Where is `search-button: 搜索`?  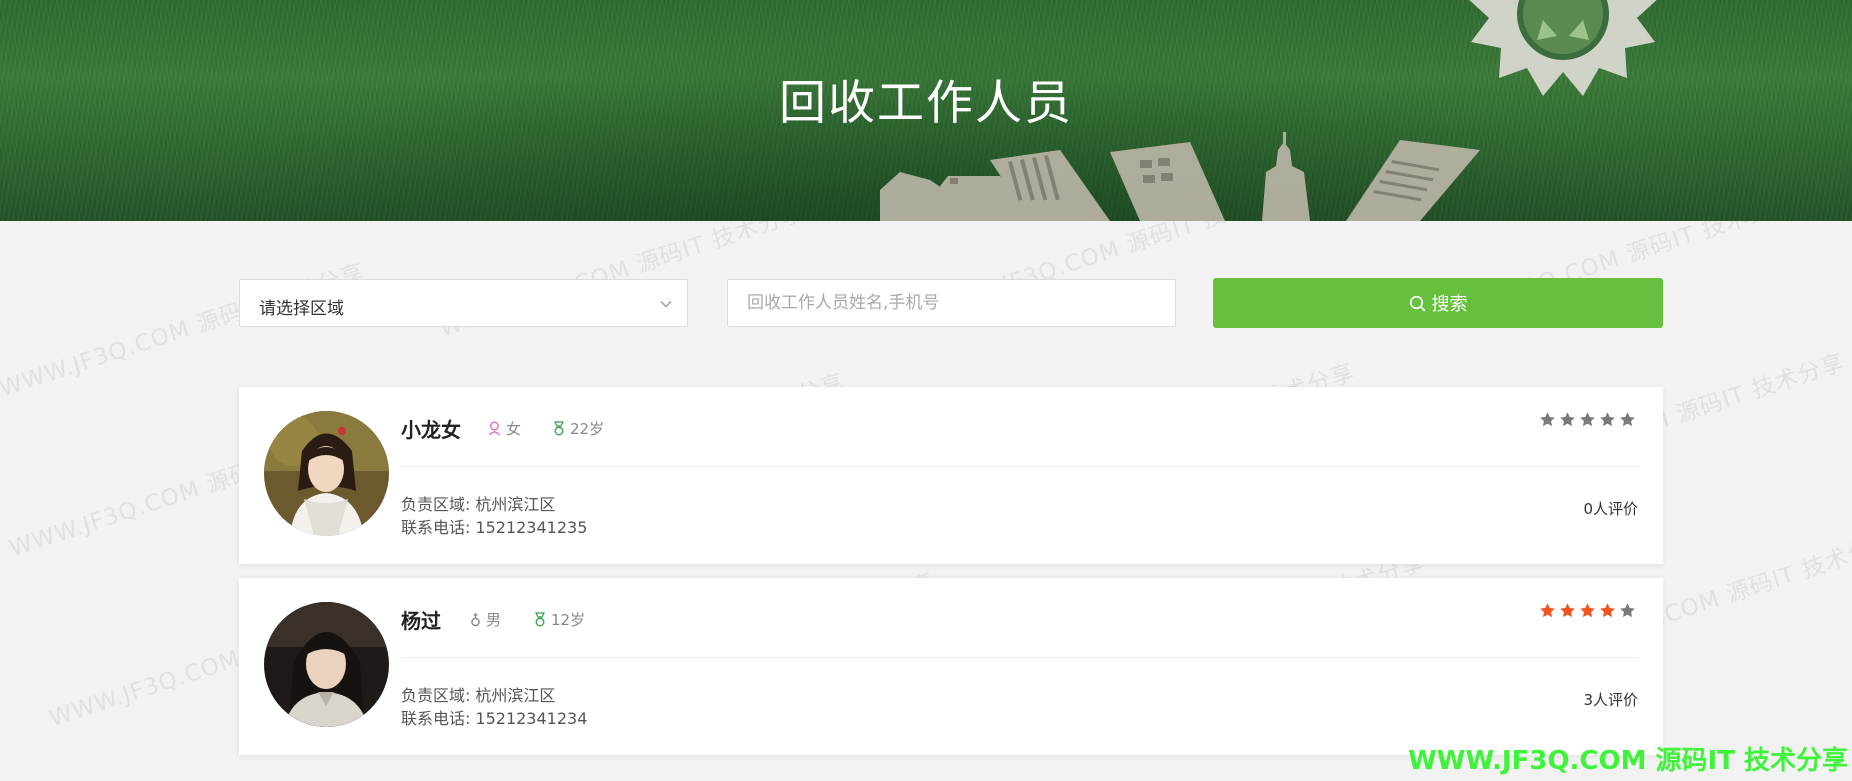 search-button: 搜索 is located at coordinates (1438, 303).